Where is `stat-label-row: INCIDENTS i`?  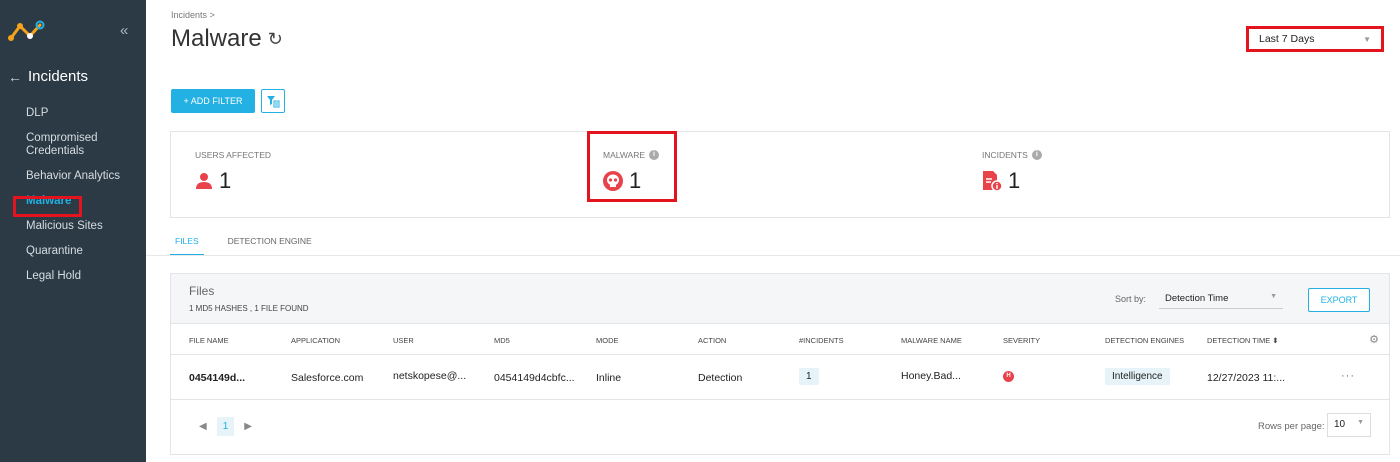
stat-label-row: INCIDENTS i is located at coordinates (1012, 155).